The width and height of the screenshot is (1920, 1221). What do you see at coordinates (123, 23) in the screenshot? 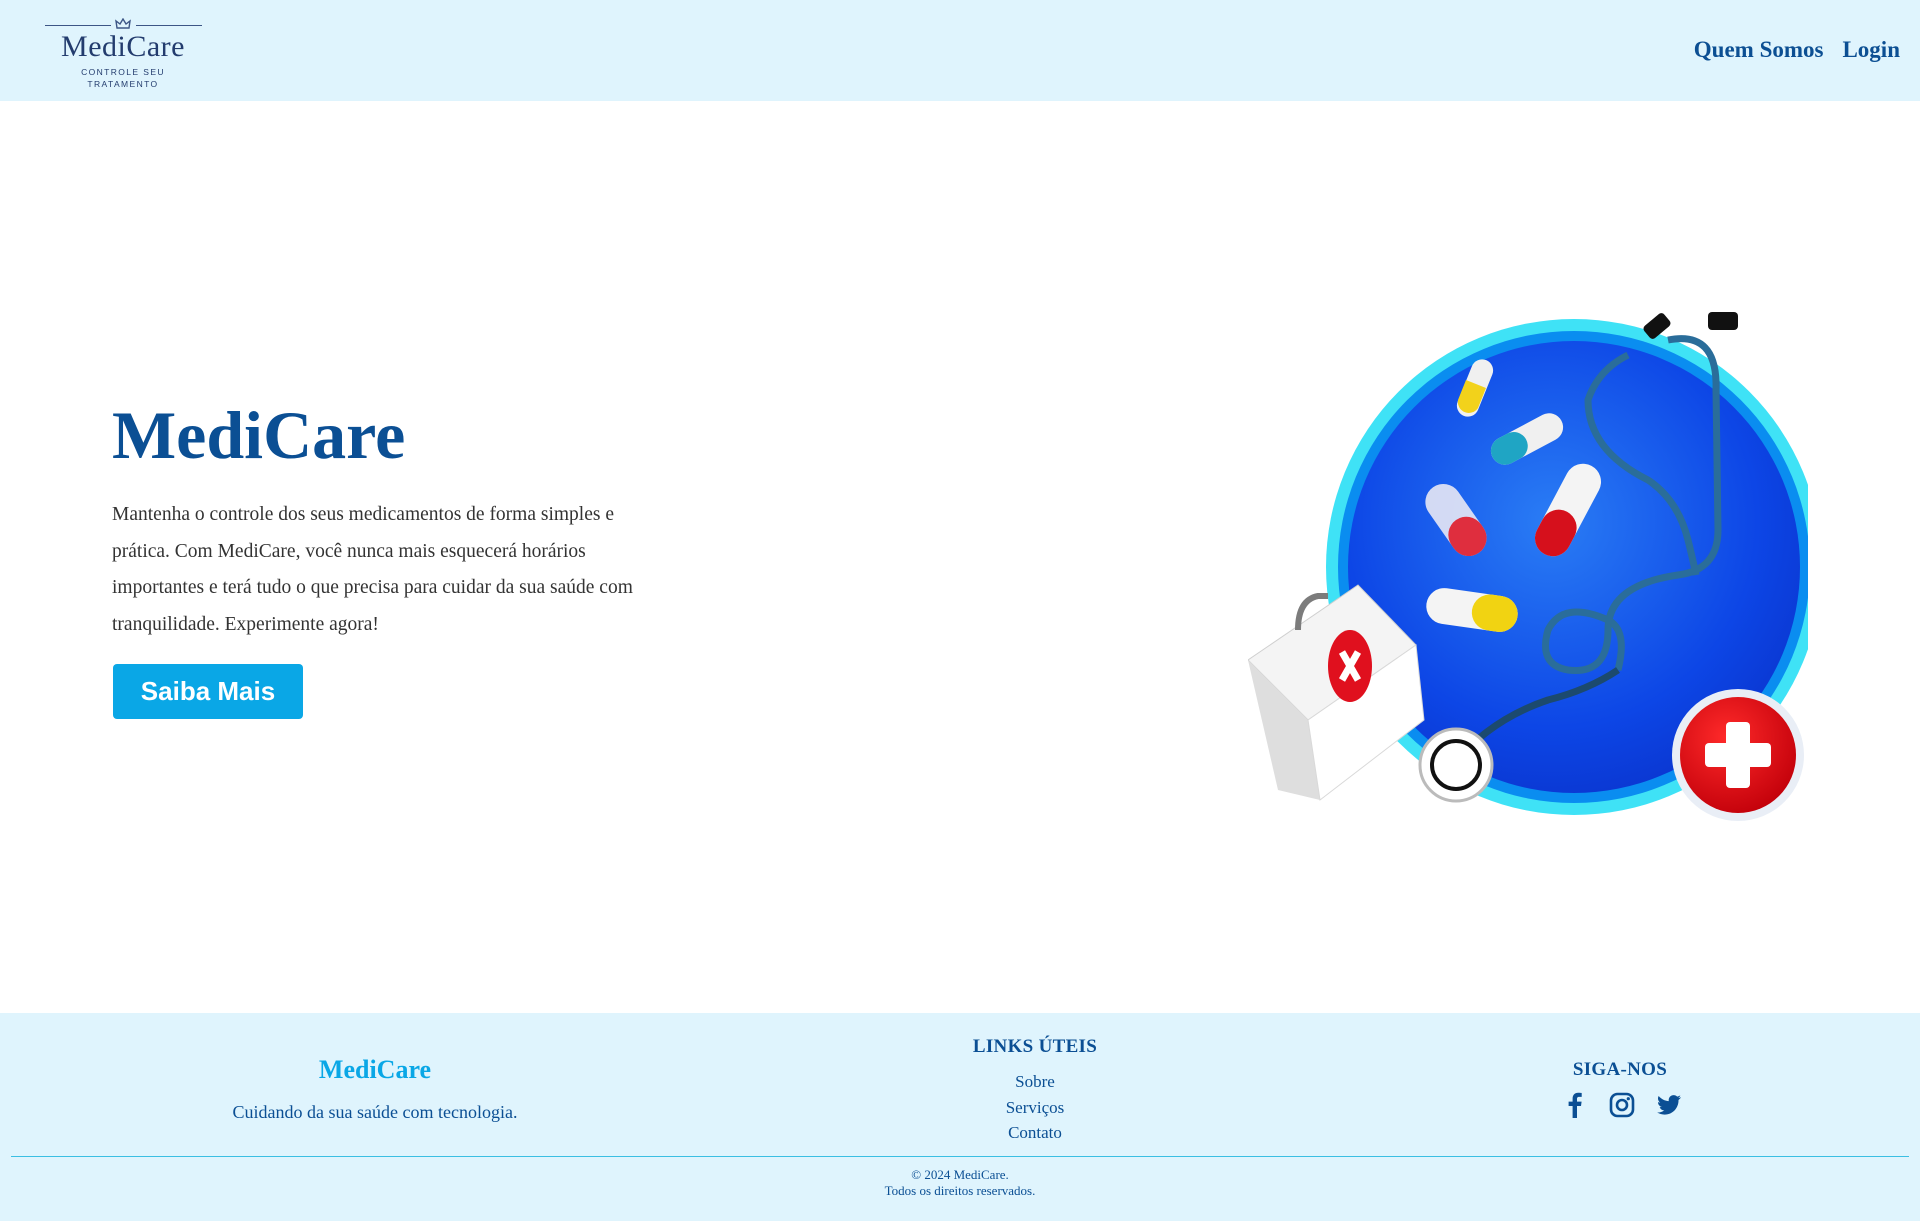
I see `crown-icon` at bounding box center [123, 23].